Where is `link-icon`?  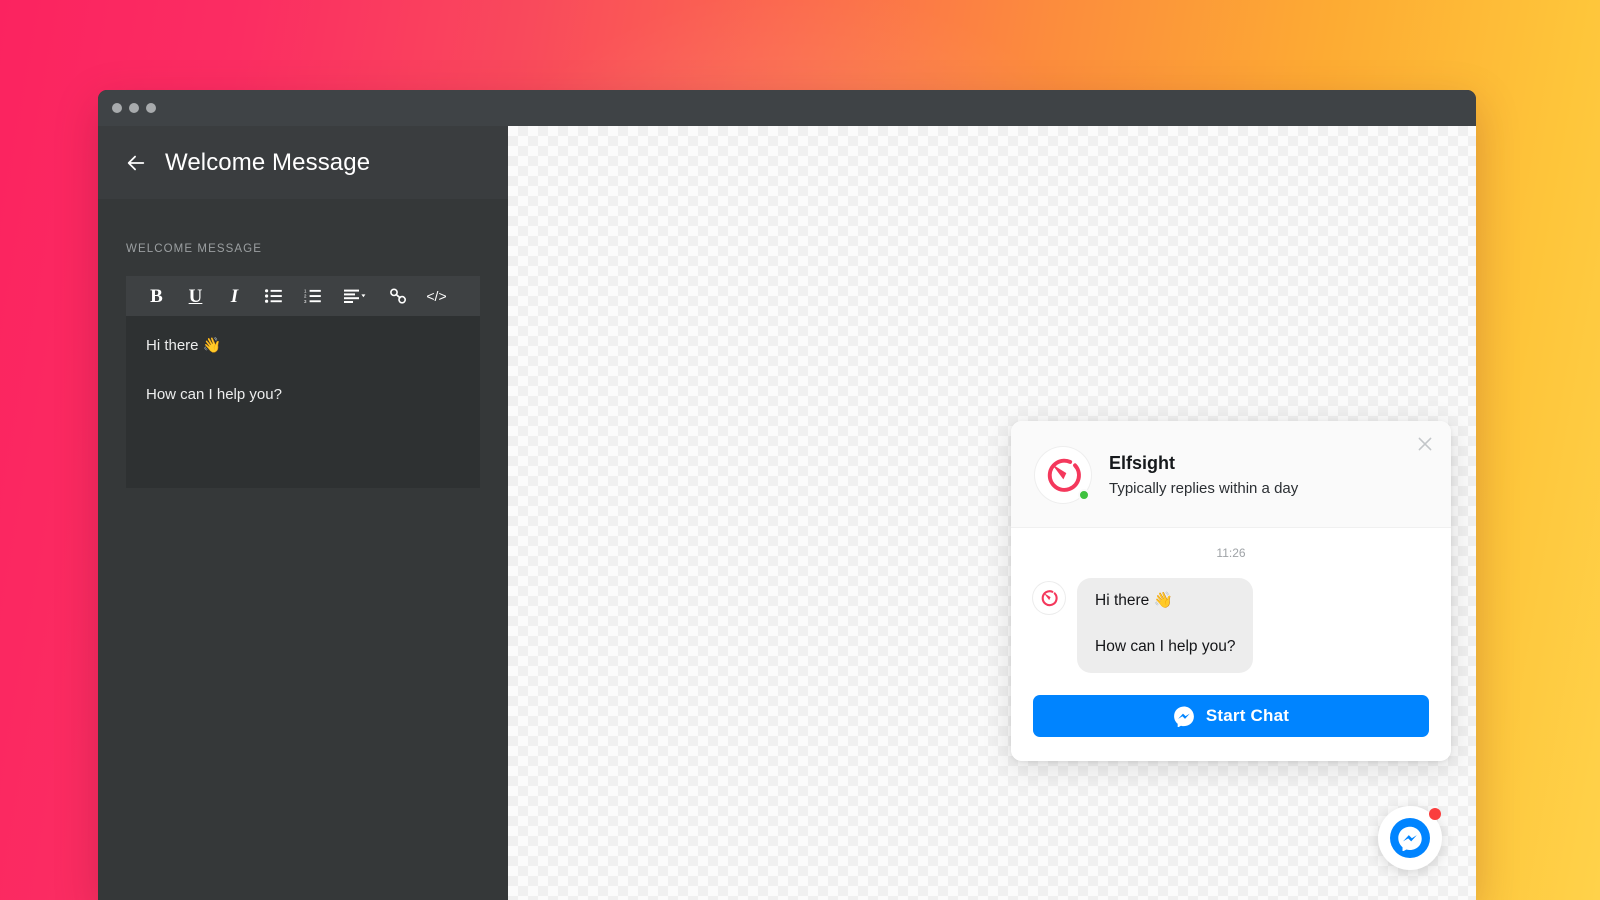
link-icon is located at coordinates (397, 296).